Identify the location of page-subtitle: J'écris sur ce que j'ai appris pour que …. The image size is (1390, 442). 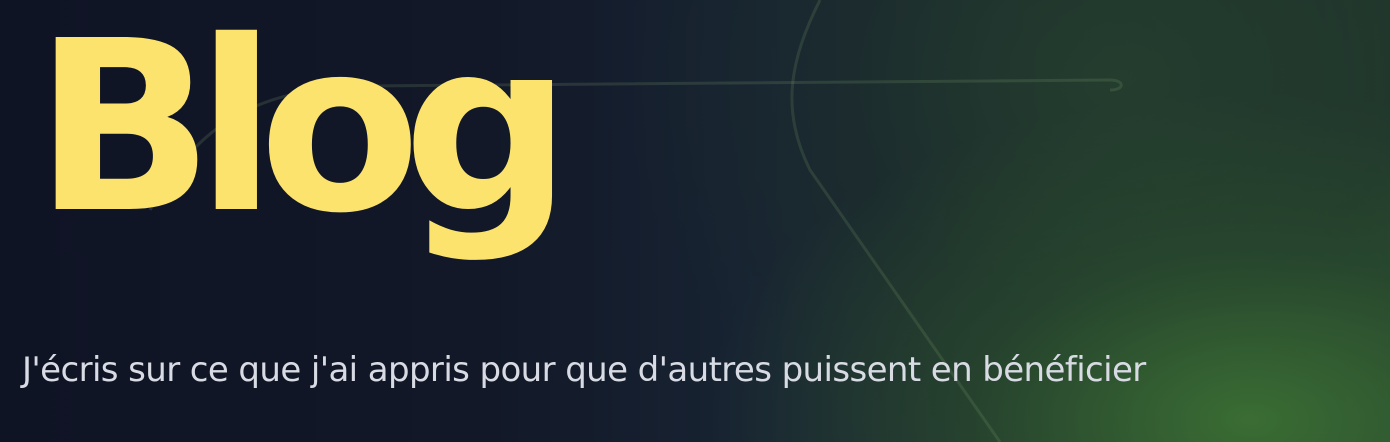
(584, 370).